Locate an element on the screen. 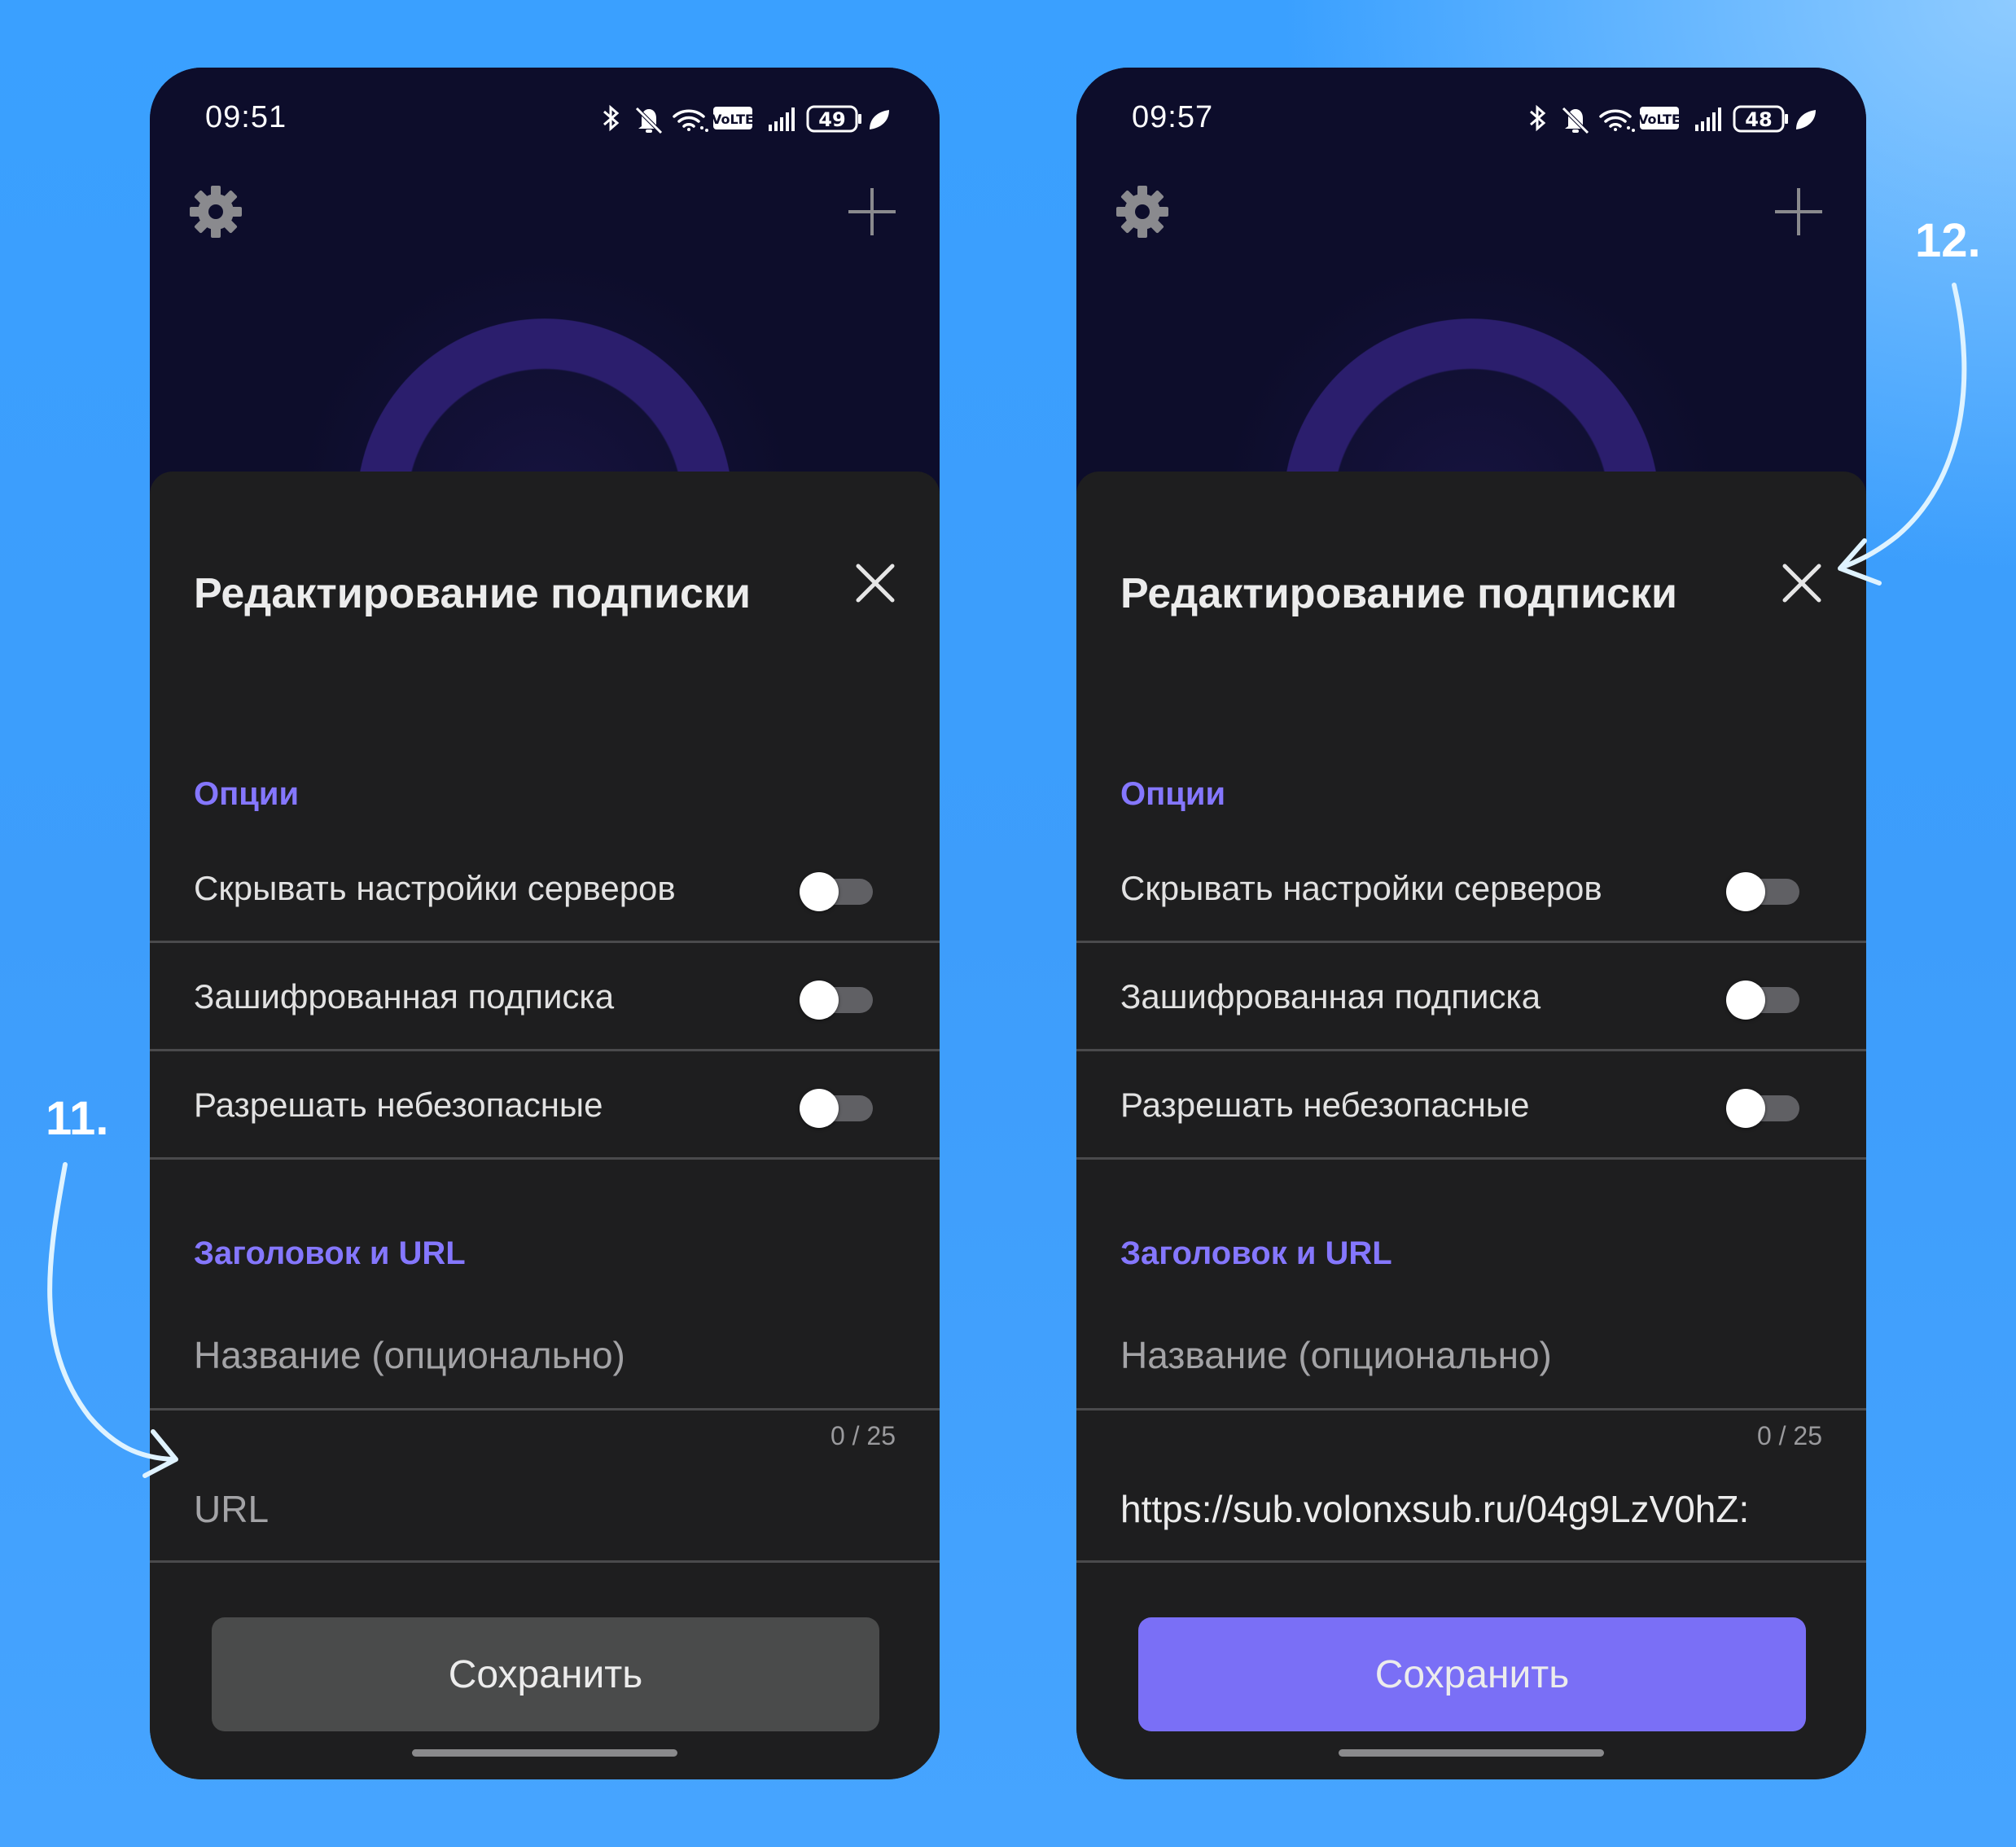 This screenshot has width=2016, height=1847. svg-text: 48 is located at coordinates (1758, 119).